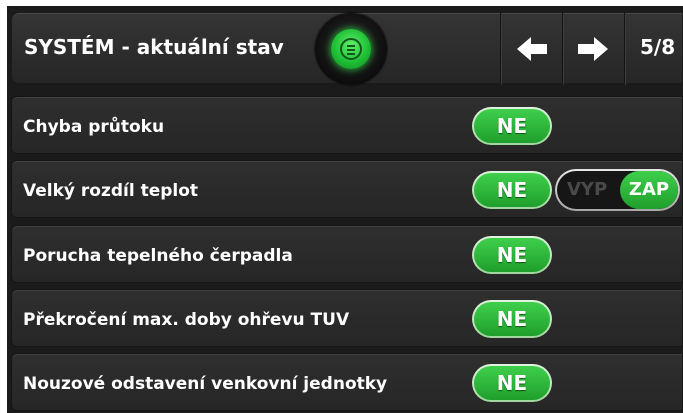 This screenshot has height=413, width=683. What do you see at coordinates (347, 125) in the screenshot?
I see `status-row-flow-error: Chyba průtoku NE` at bounding box center [347, 125].